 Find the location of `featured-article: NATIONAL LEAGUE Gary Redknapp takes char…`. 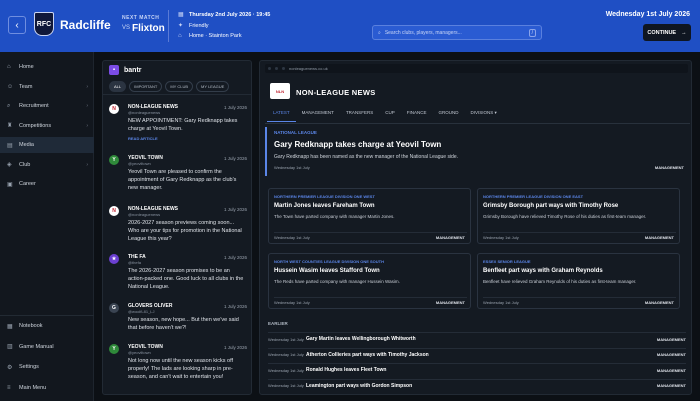

featured-article: NATIONAL LEAGUE Gary Redknapp takes char… is located at coordinates (477, 151).